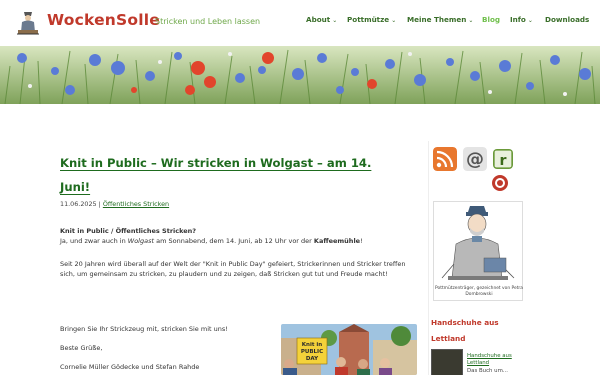  What do you see at coordinates (128, 231) in the screenshot?
I see `intro-question: Knit in Public / Öffentliches Stricken?` at bounding box center [128, 231].